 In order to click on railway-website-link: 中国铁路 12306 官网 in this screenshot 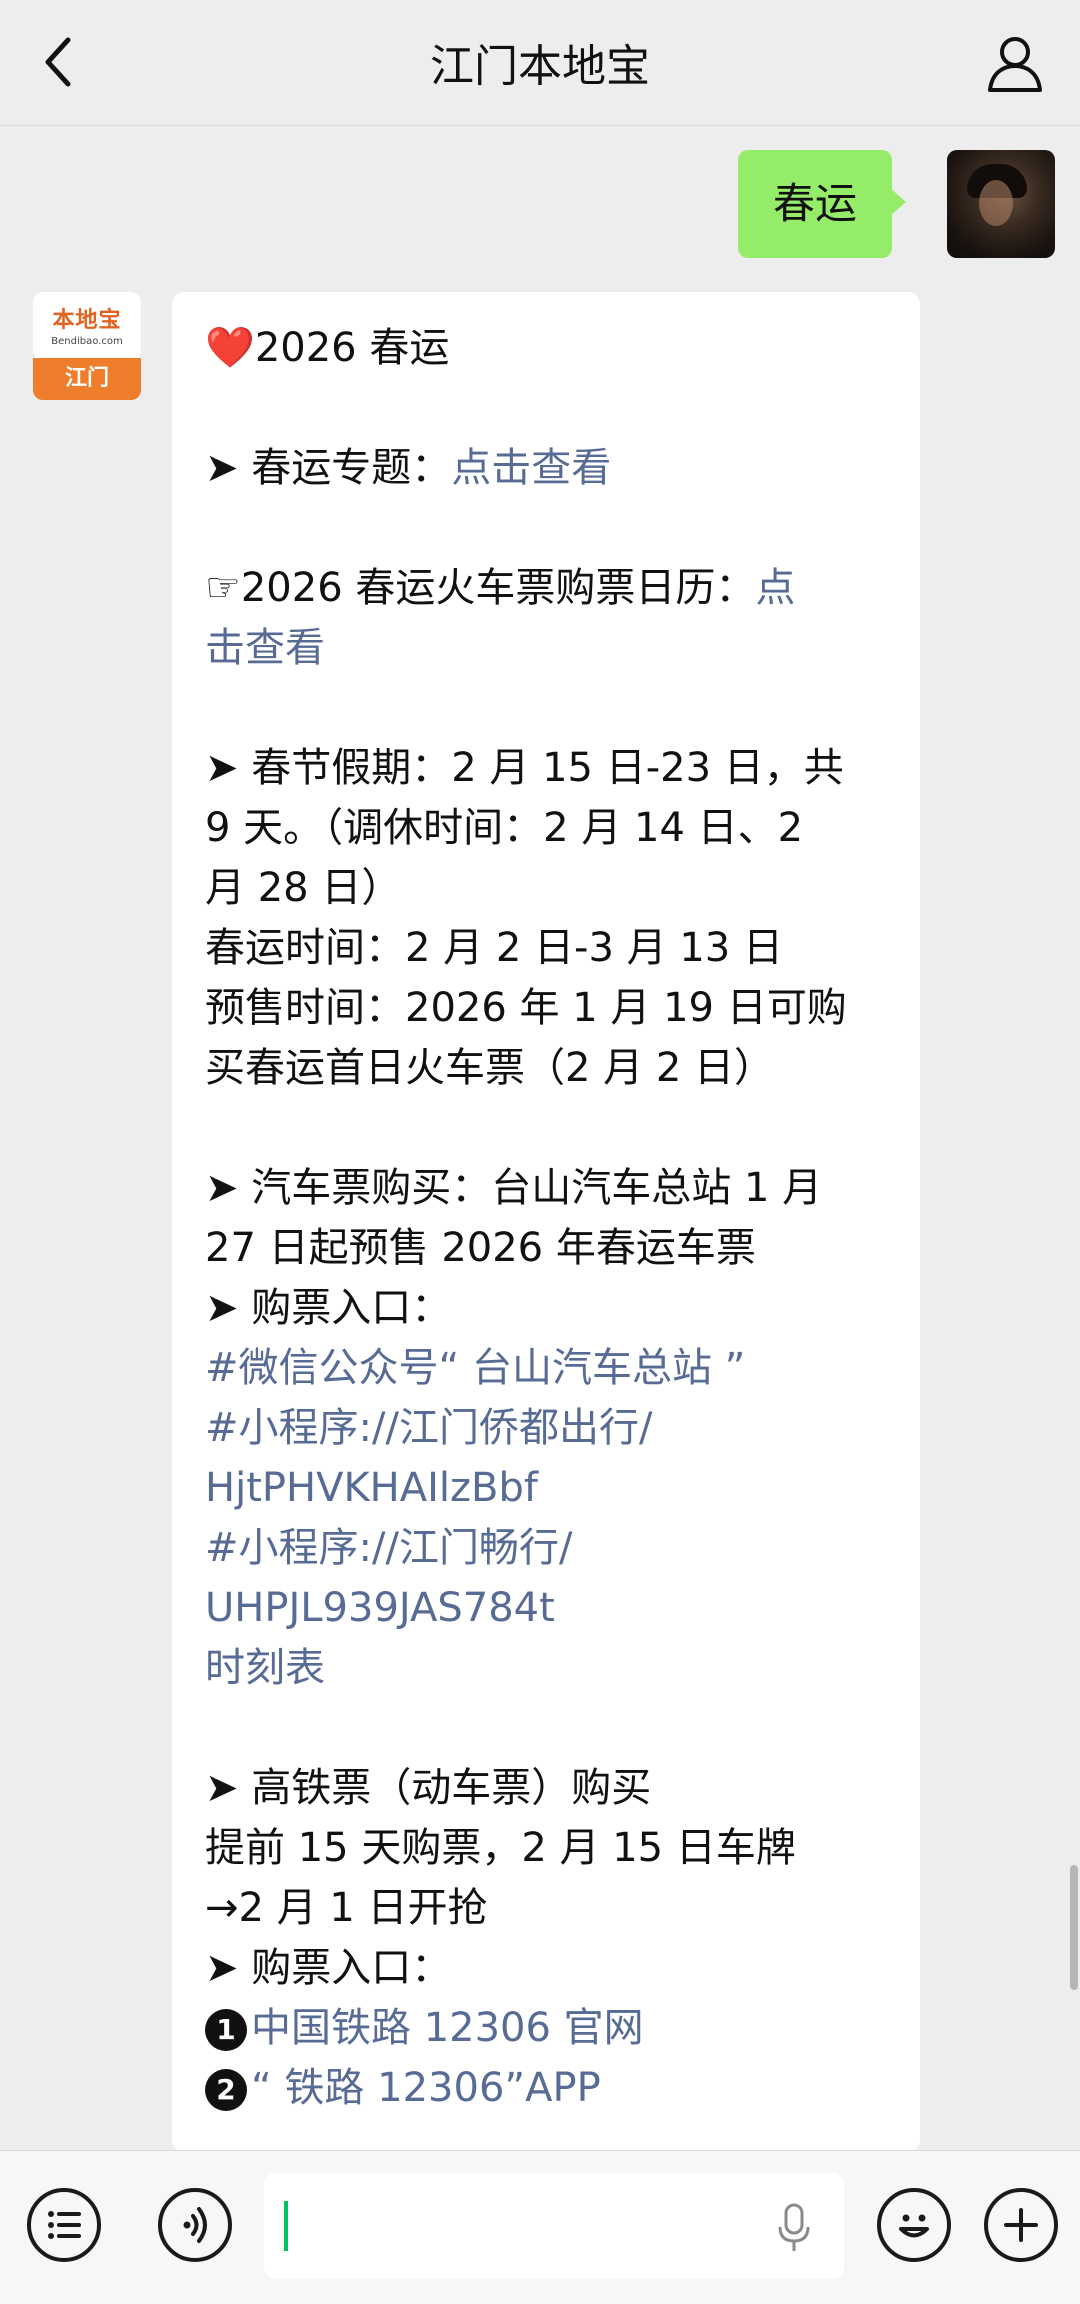, I will do `click(447, 2028)`.